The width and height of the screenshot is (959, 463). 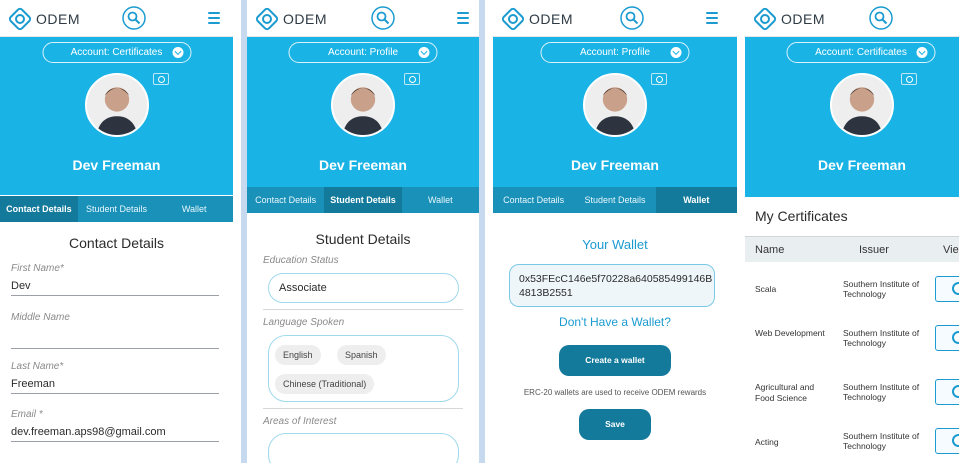 I want to click on field-label: First Name*, so click(x=37, y=268).